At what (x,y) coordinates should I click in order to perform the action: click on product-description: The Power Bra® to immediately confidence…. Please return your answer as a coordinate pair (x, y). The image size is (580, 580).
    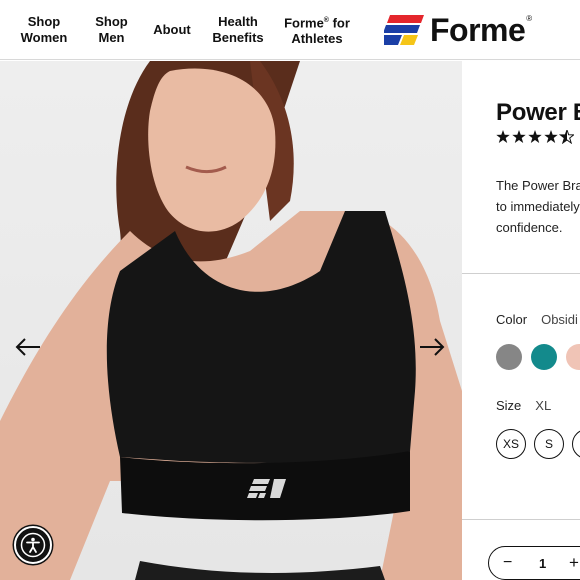
    Looking at the image, I should click on (538, 206).